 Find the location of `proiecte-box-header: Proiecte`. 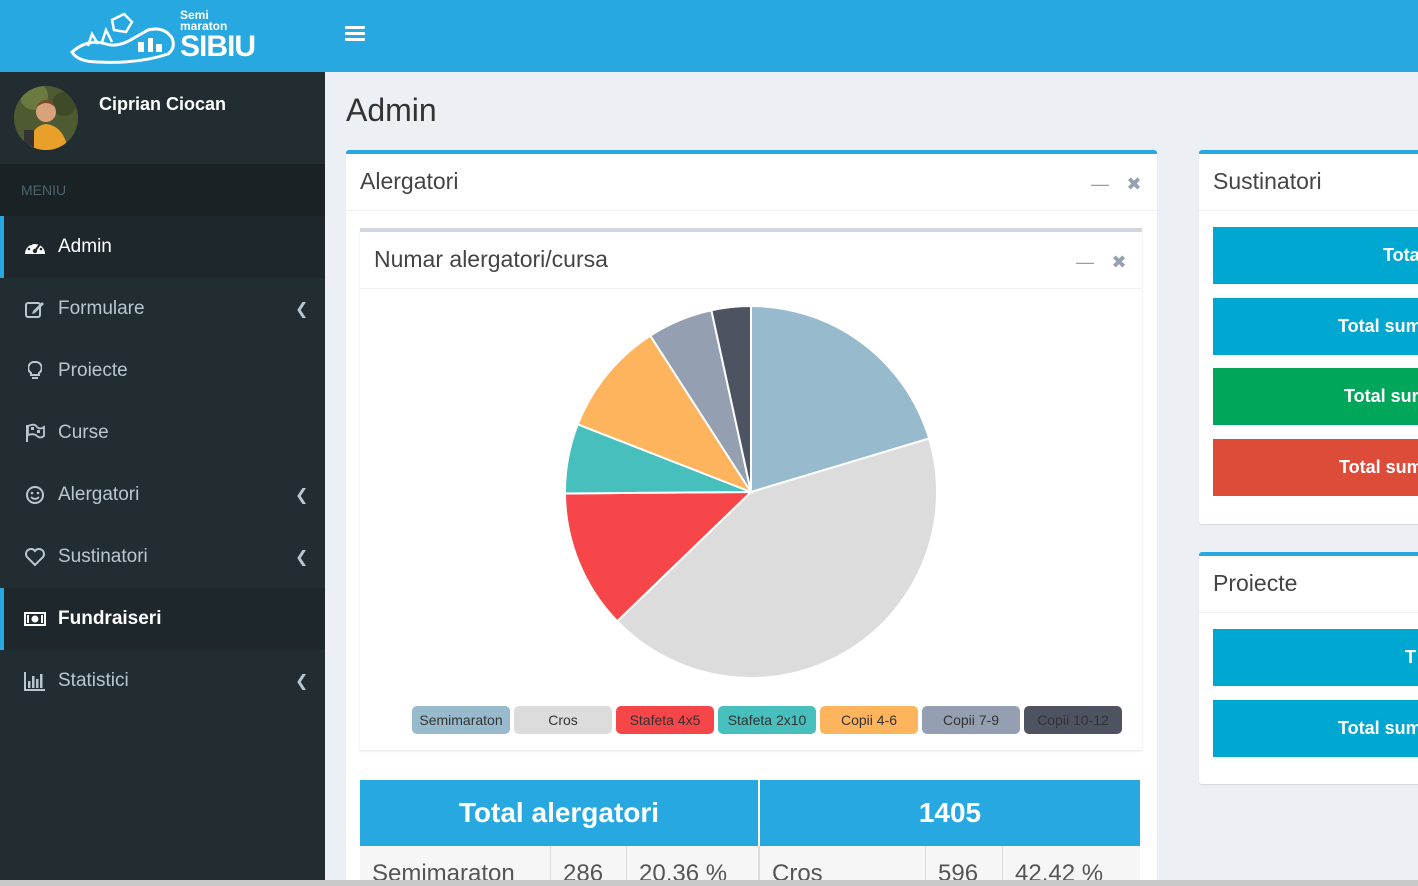

proiecte-box-header: Proiecte is located at coordinates (1308, 584).